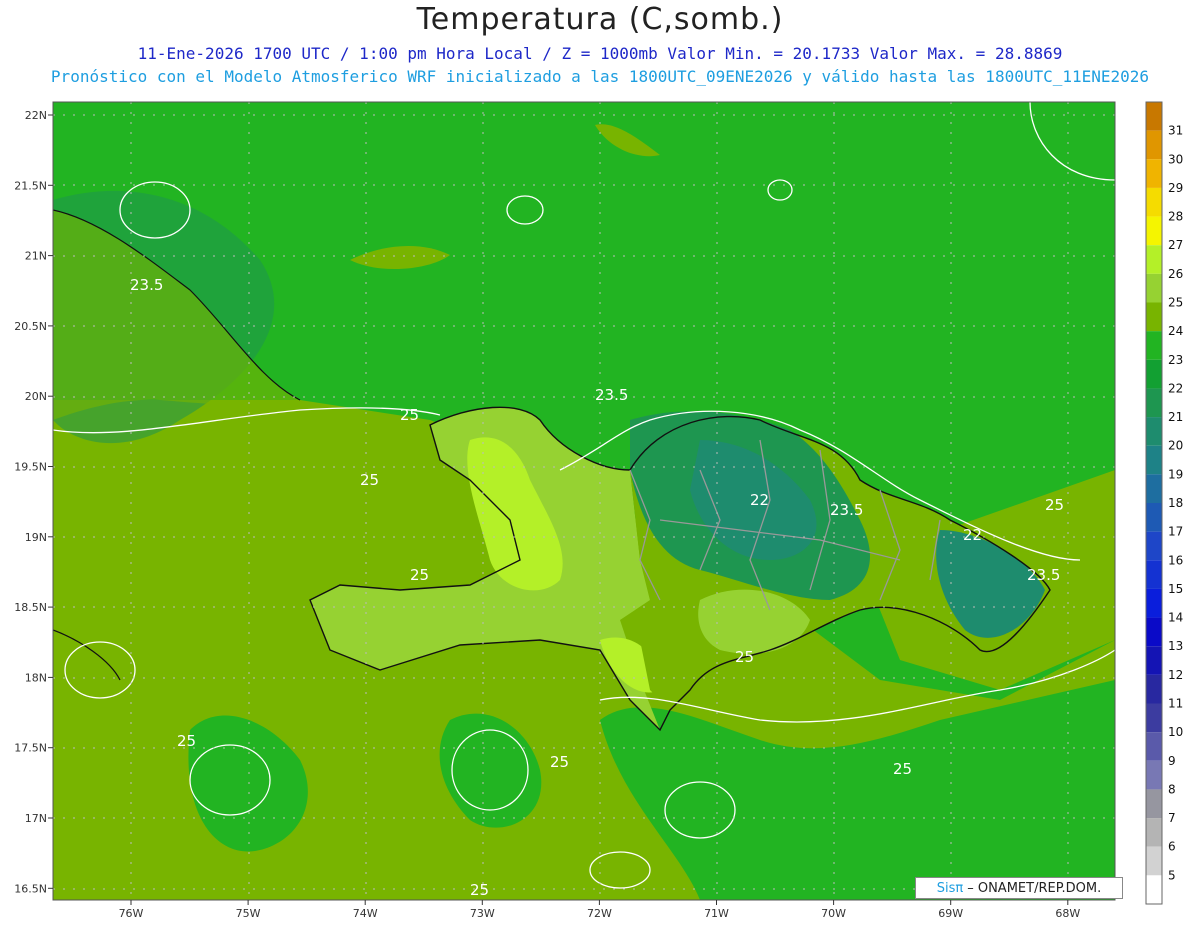  Describe the element at coordinates (30, 467) in the screenshot. I see `lat-tick-label: 19.5N` at that location.